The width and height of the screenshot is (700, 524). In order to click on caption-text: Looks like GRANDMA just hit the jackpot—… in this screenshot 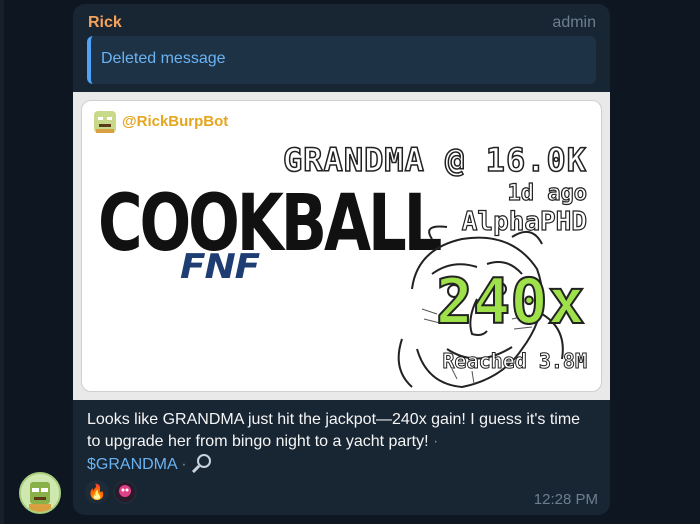, I will do `click(334, 430)`.